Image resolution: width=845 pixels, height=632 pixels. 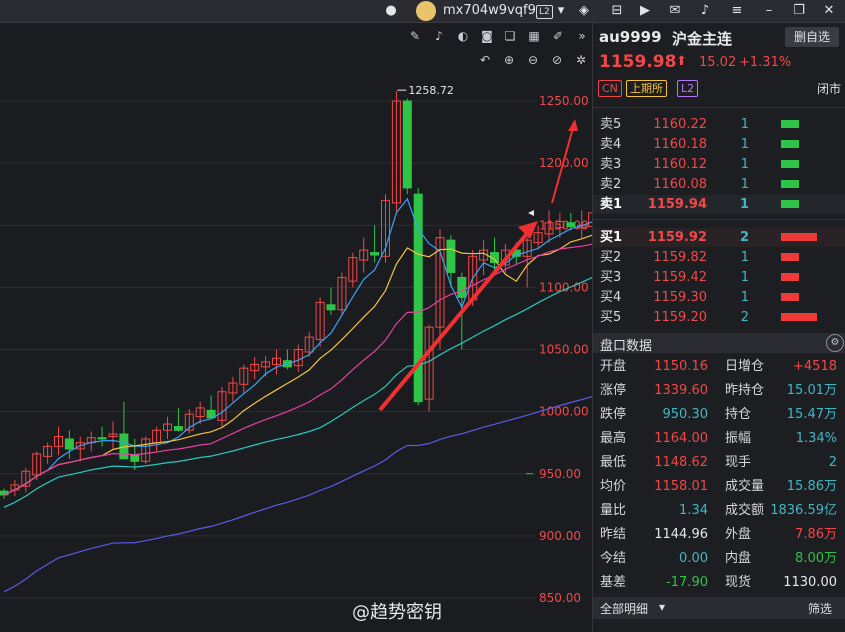 I want to click on grid-icon: ▦, so click(x=534, y=36).